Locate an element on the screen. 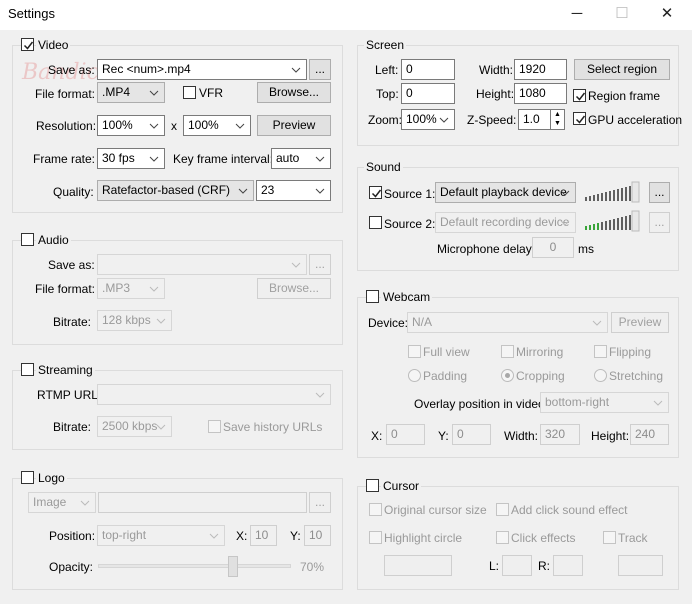 This screenshot has width=692, height=604. webcam-enable-checkbox is located at coordinates (372, 296).